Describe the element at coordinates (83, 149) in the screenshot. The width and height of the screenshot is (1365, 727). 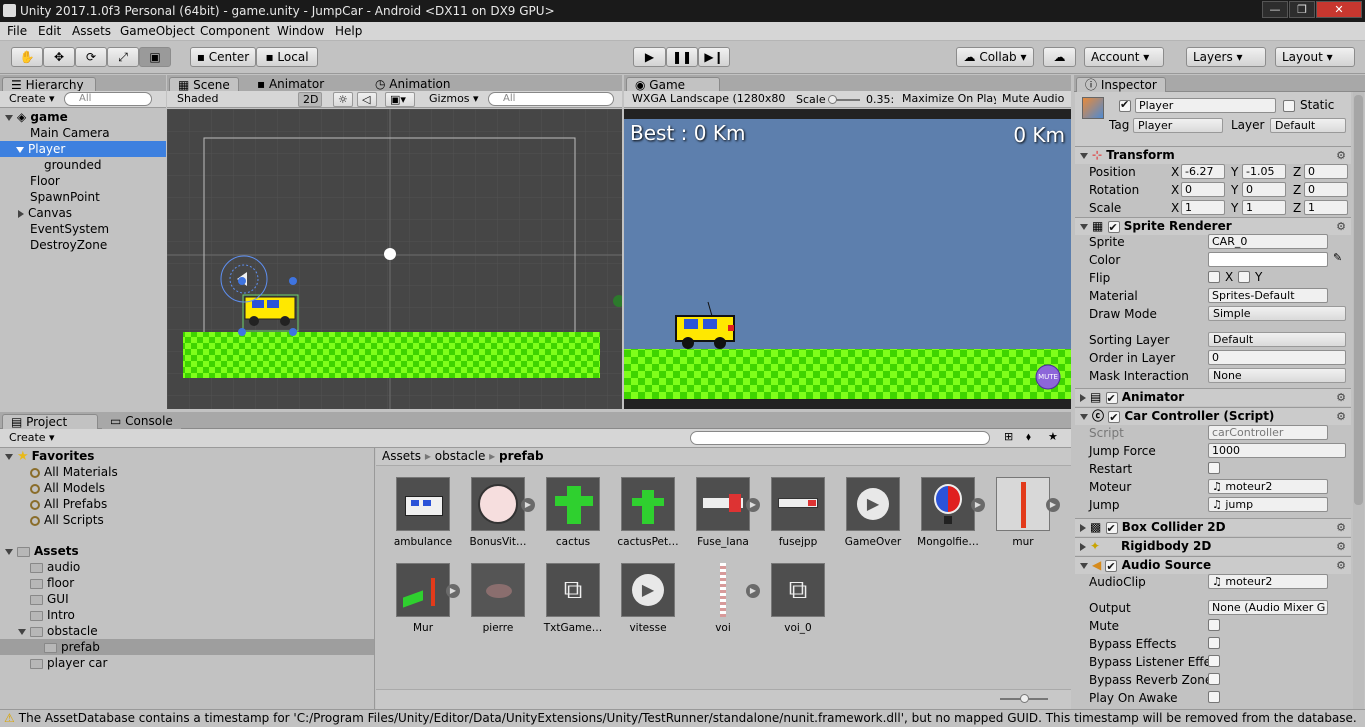
I see `hierarchy-item-selected: Player` at that location.